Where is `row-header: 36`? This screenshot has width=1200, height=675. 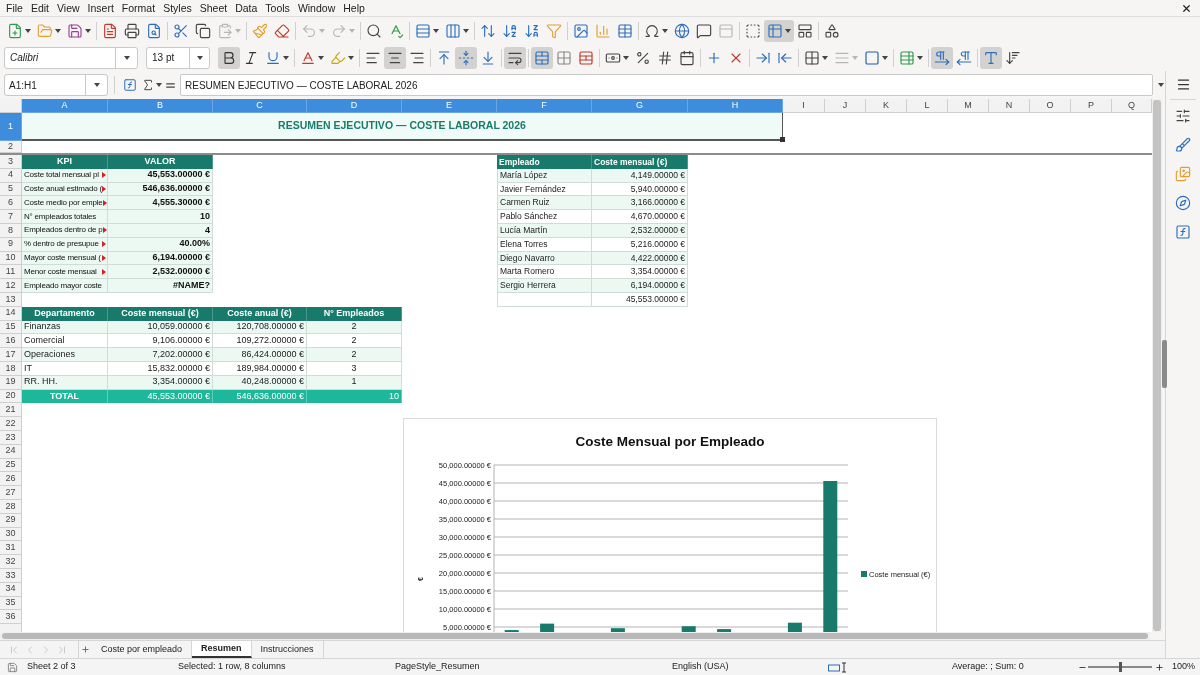
row-header: 36 is located at coordinates (11, 617).